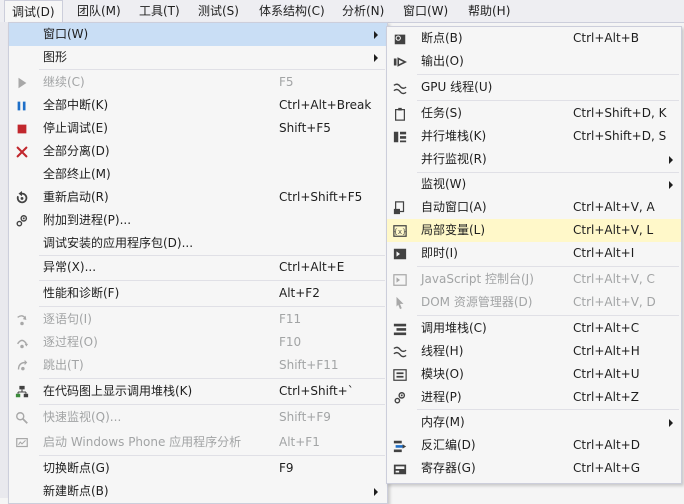 This screenshot has height=504, width=684. What do you see at coordinates (22, 197) in the screenshot?
I see `restart-icon` at bounding box center [22, 197].